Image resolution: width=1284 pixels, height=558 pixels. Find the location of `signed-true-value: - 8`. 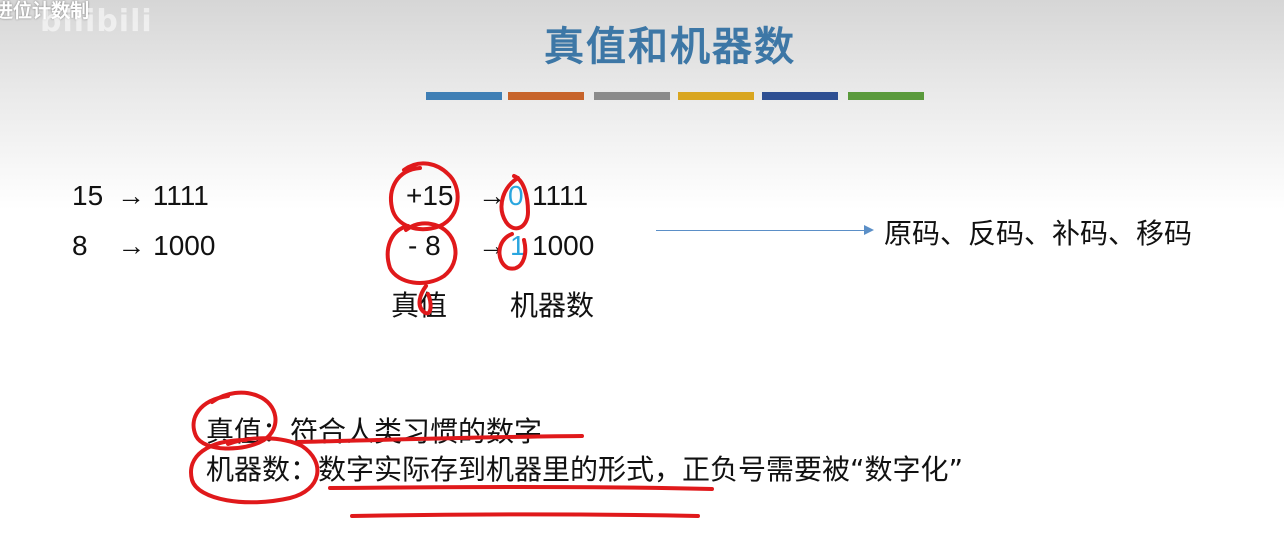

signed-true-value: - 8 is located at coordinates (424, 245).